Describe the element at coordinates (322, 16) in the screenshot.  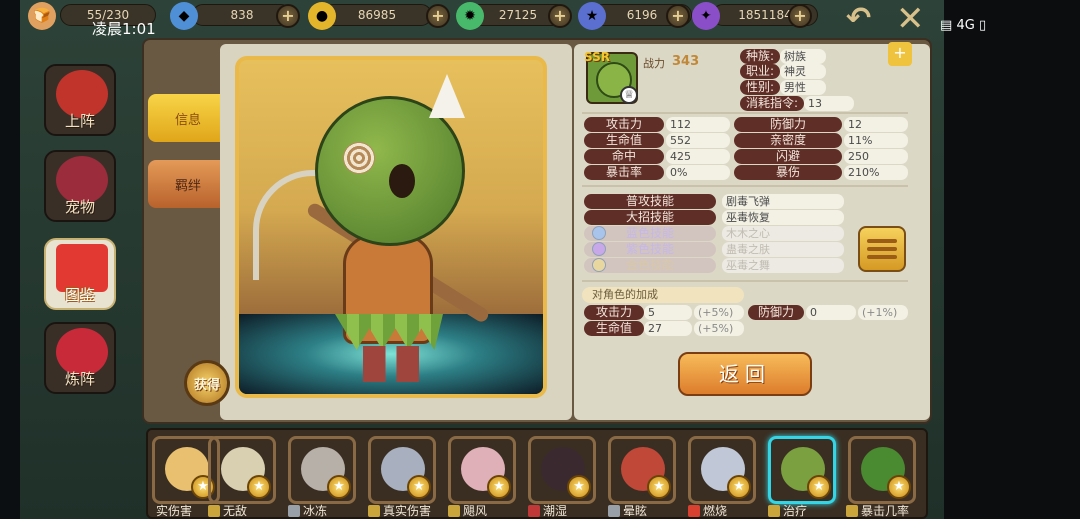
I see `gold-coin-icon: ●` at that location.